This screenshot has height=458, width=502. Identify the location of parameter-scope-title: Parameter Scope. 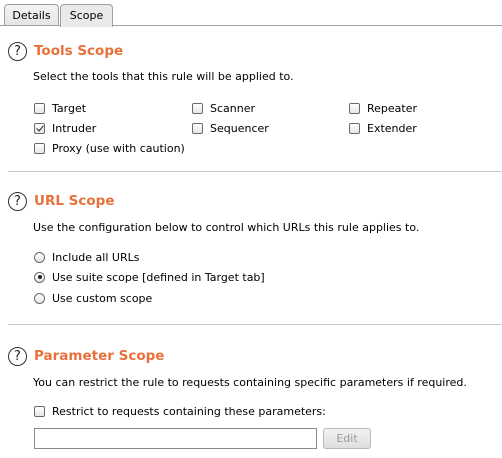
(99, 356).